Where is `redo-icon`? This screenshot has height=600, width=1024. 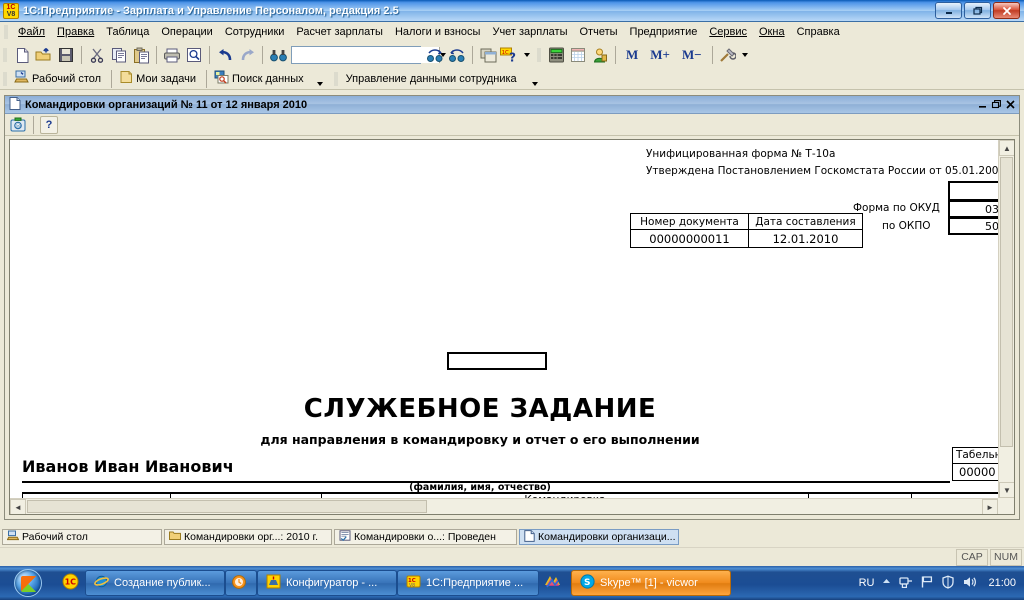 redo-icon is located at coordinates (247, 55).